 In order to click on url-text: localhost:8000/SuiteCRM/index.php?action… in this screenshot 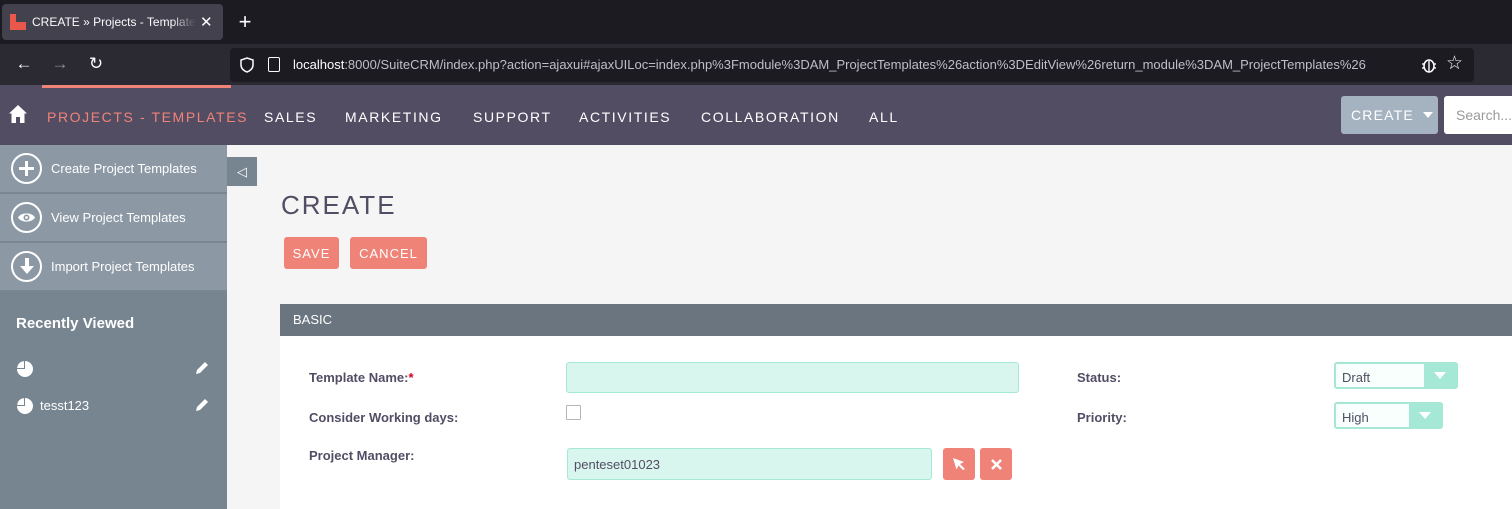, I will do `click(848, 64)`.